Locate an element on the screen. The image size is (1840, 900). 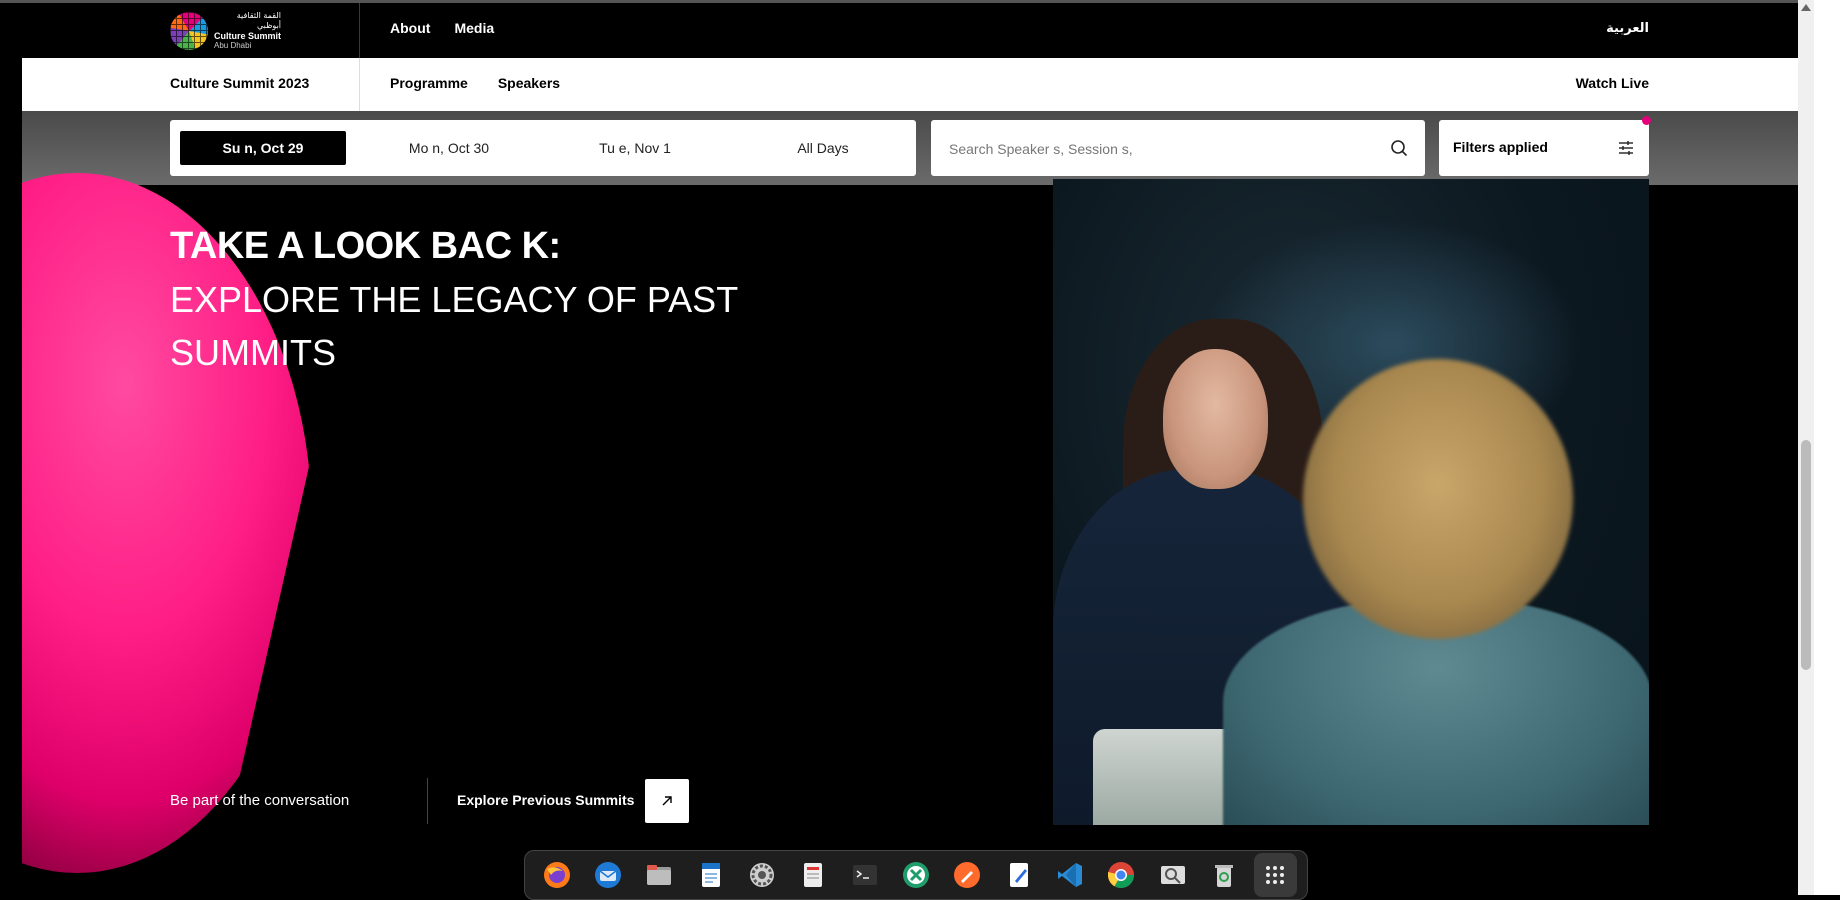
crossover-icon is located at coordinates (915, 875).